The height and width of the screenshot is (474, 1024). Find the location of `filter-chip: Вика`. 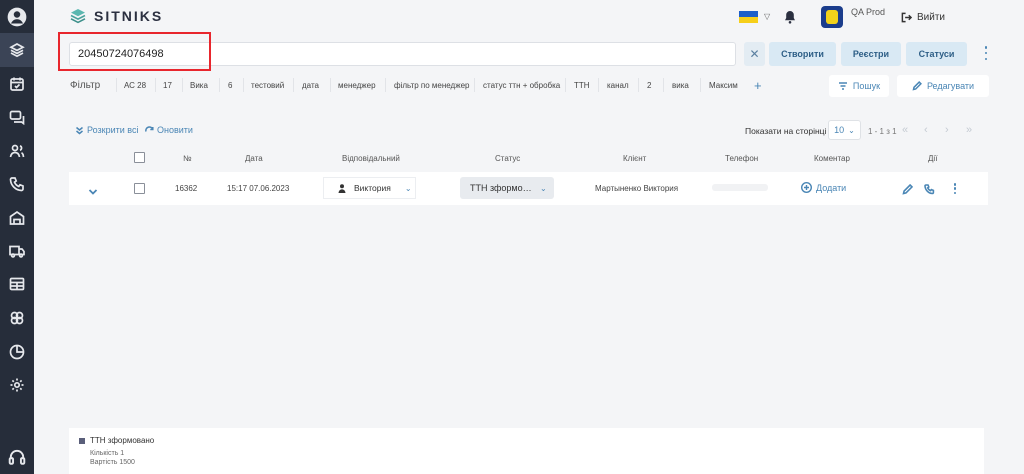

filter-chip: Вика is located at coordinates (199, 85).